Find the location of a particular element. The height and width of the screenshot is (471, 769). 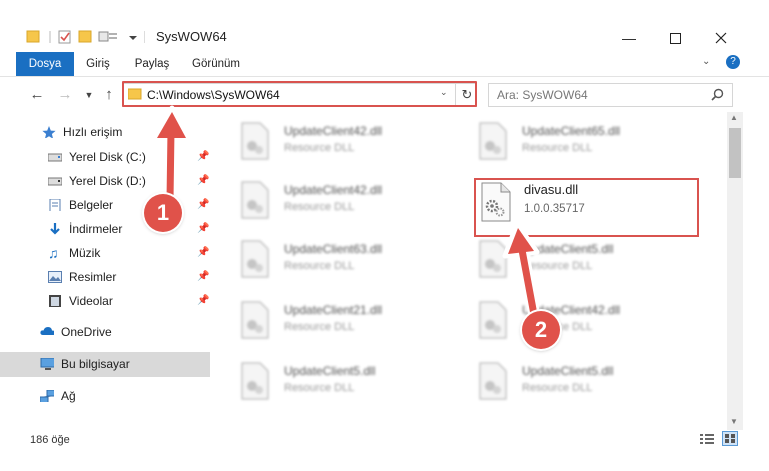

sidebar-item-onedrive: OneDrive is located at coordinates (105, 332).